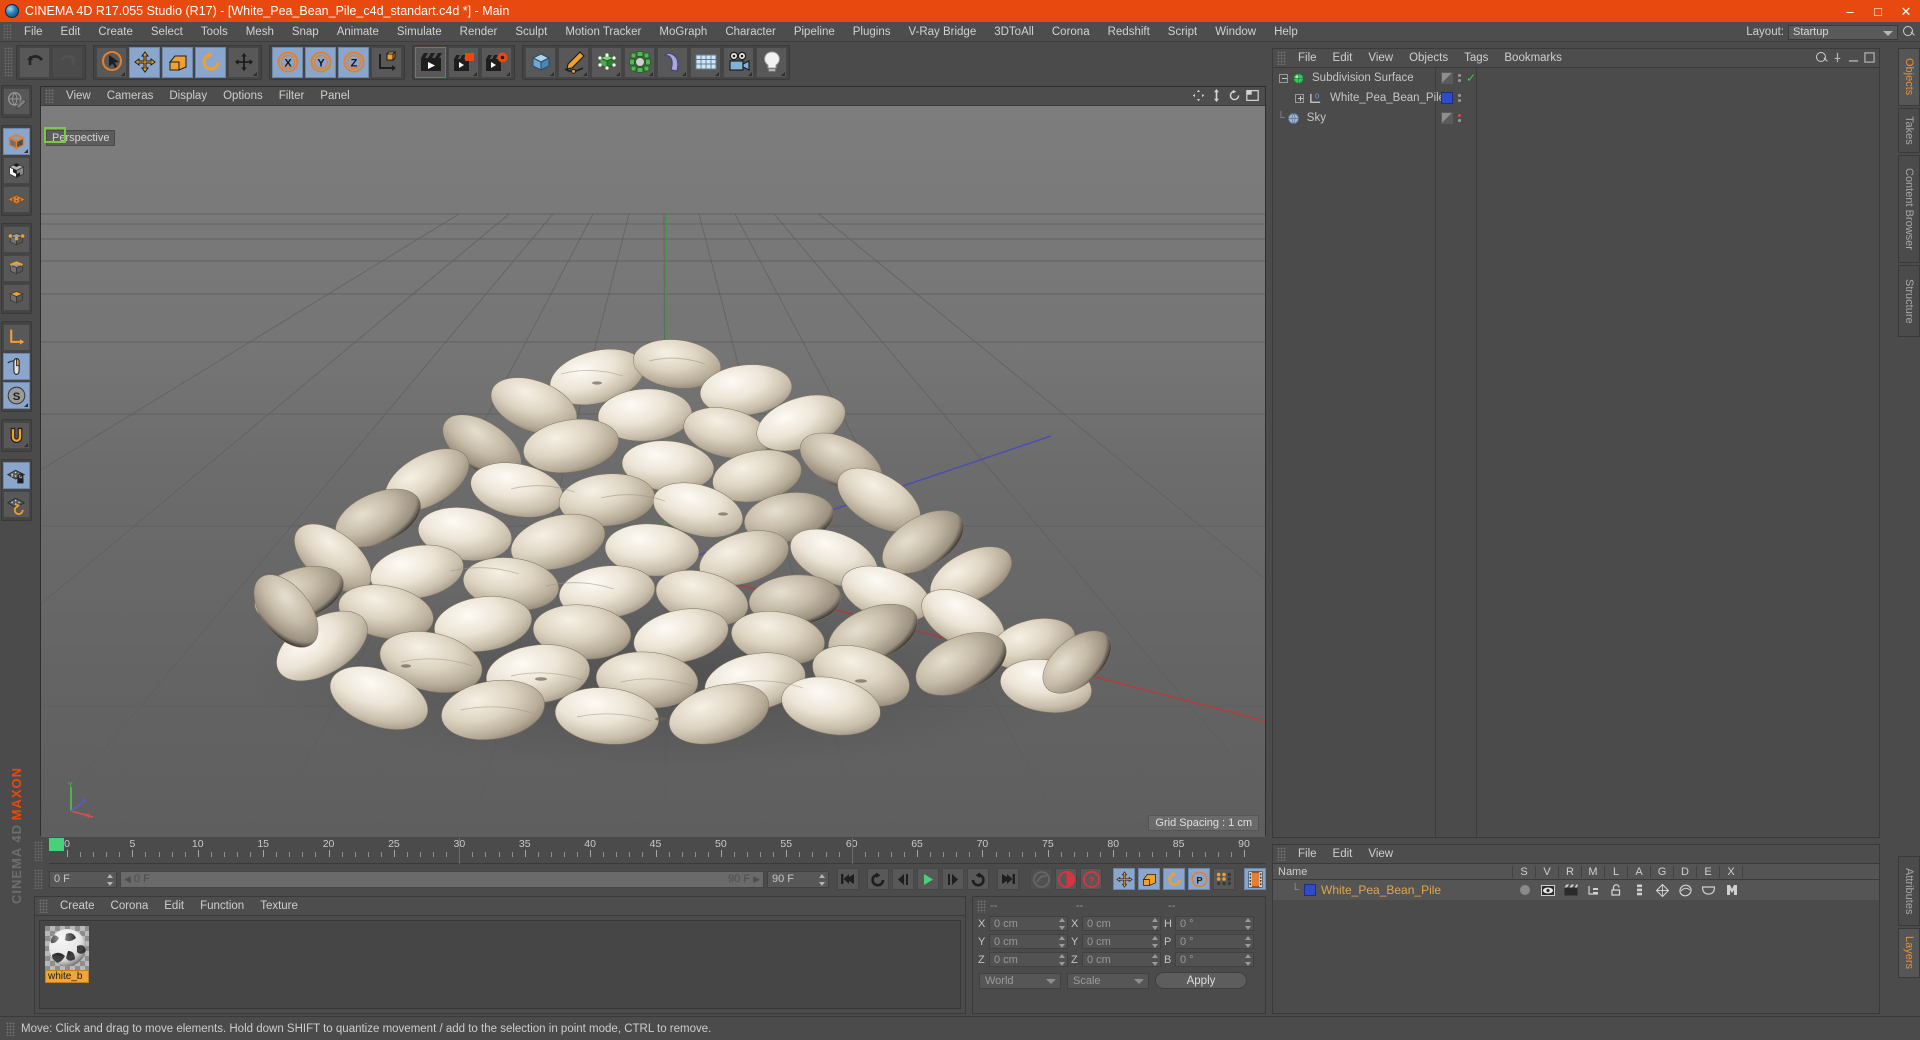 The height and width of the screenshot is (1040, 1920). I want to click on viewport-menu-grip, so click(49, 96).